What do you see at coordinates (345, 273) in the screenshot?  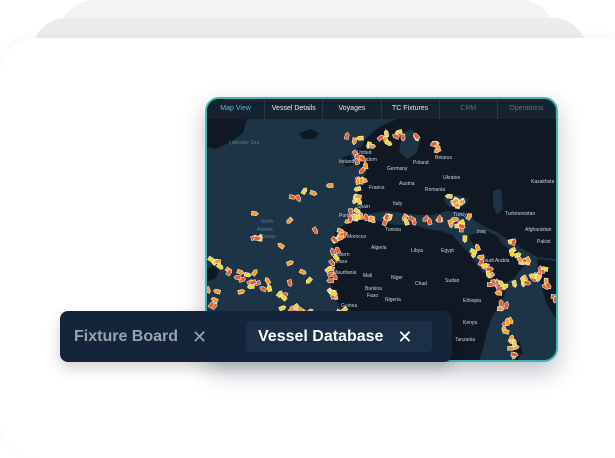 I see `map-label-mauritania: Mauritania` at bounding box center [345, 273].